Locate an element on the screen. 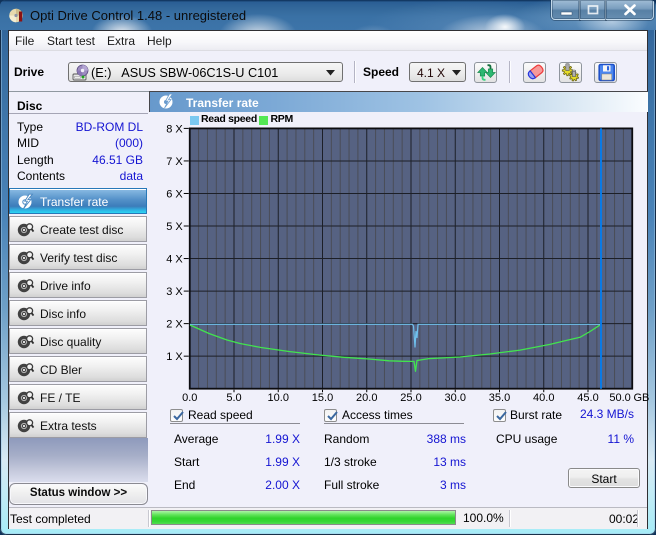 Image resolution: width=656 pixels, height=535 pixels. svg-text: 45.0 is located at coordinates (587, 398).